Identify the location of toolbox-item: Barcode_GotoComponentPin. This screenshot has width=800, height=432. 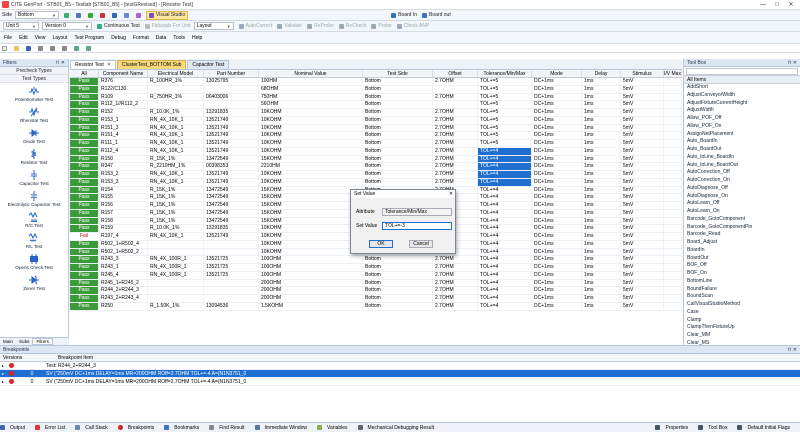
(742, 228).